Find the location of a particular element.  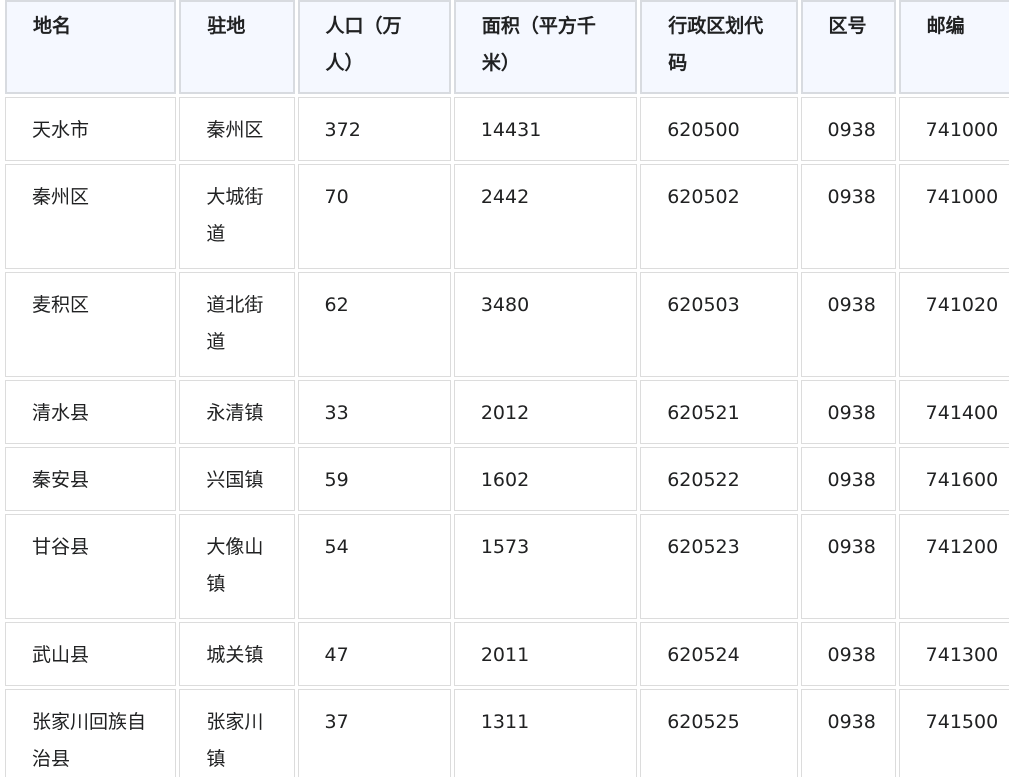

cell-seat: 兴国镇 is located at coordinates (237, 479).